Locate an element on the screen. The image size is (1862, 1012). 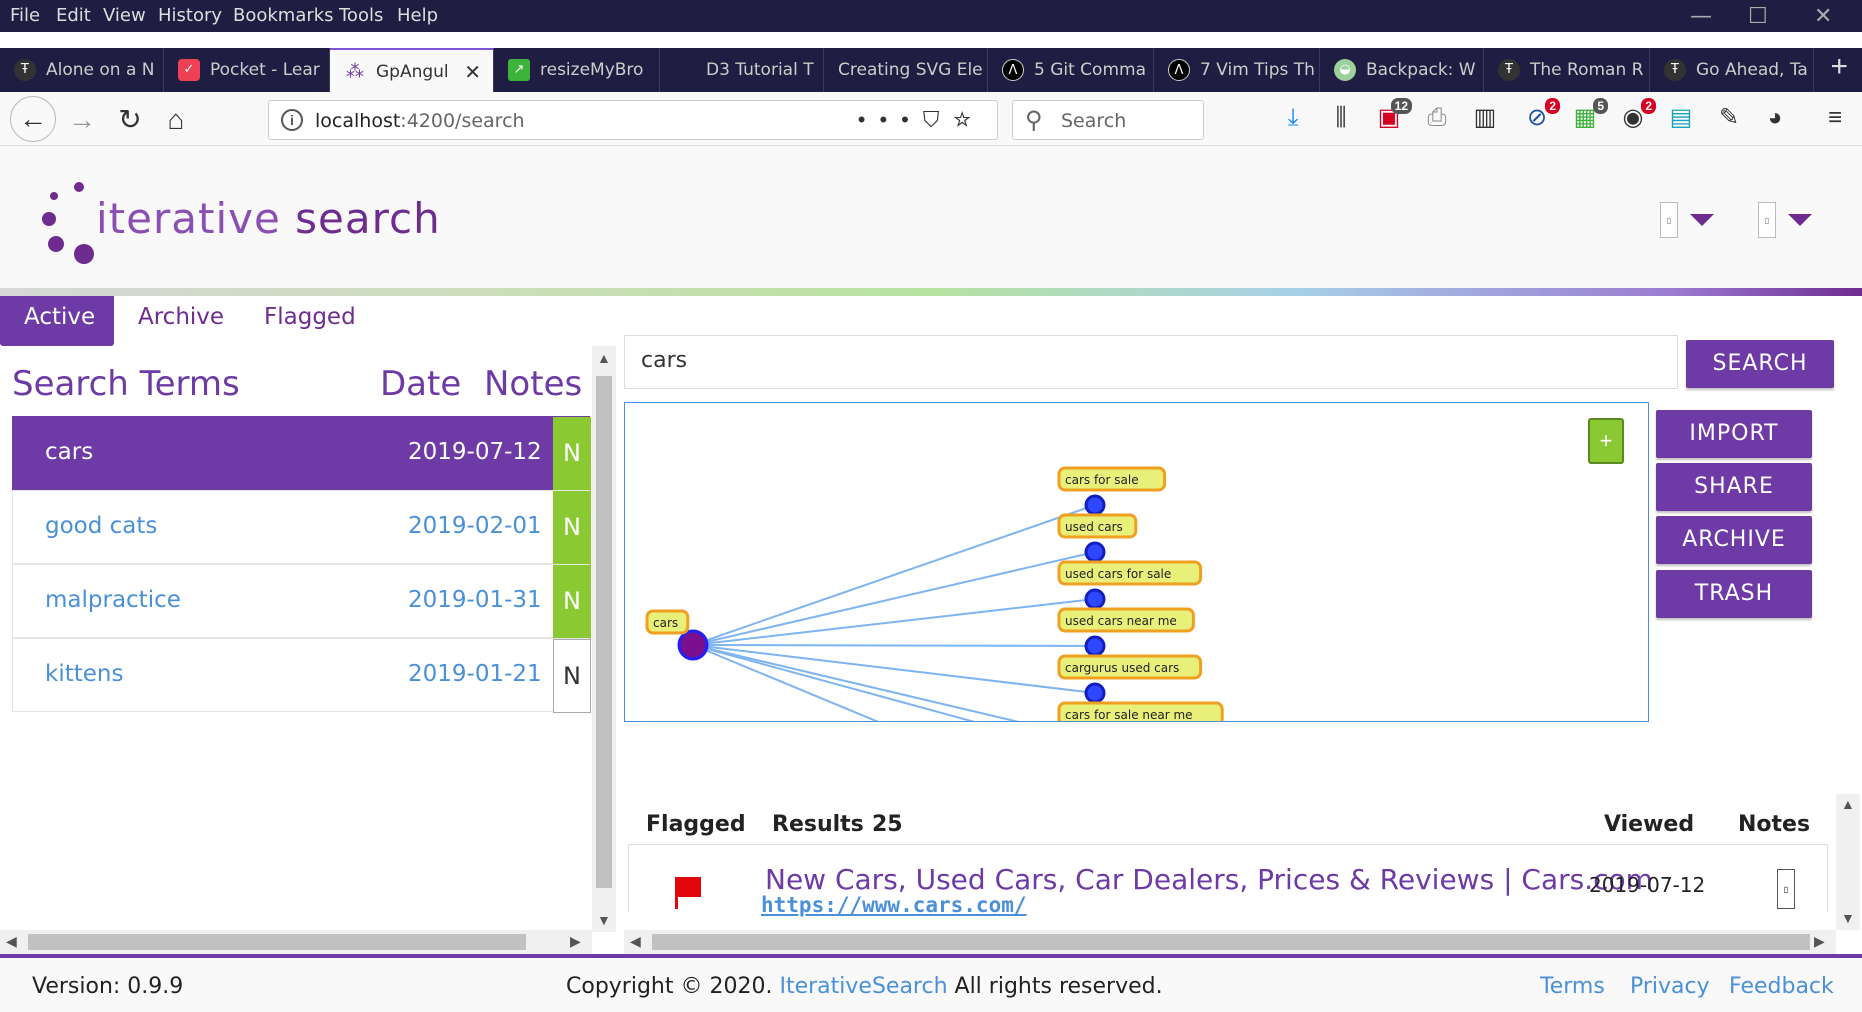
extension-c-icon: ◉ 2 is located at coordinates (1637, 116).